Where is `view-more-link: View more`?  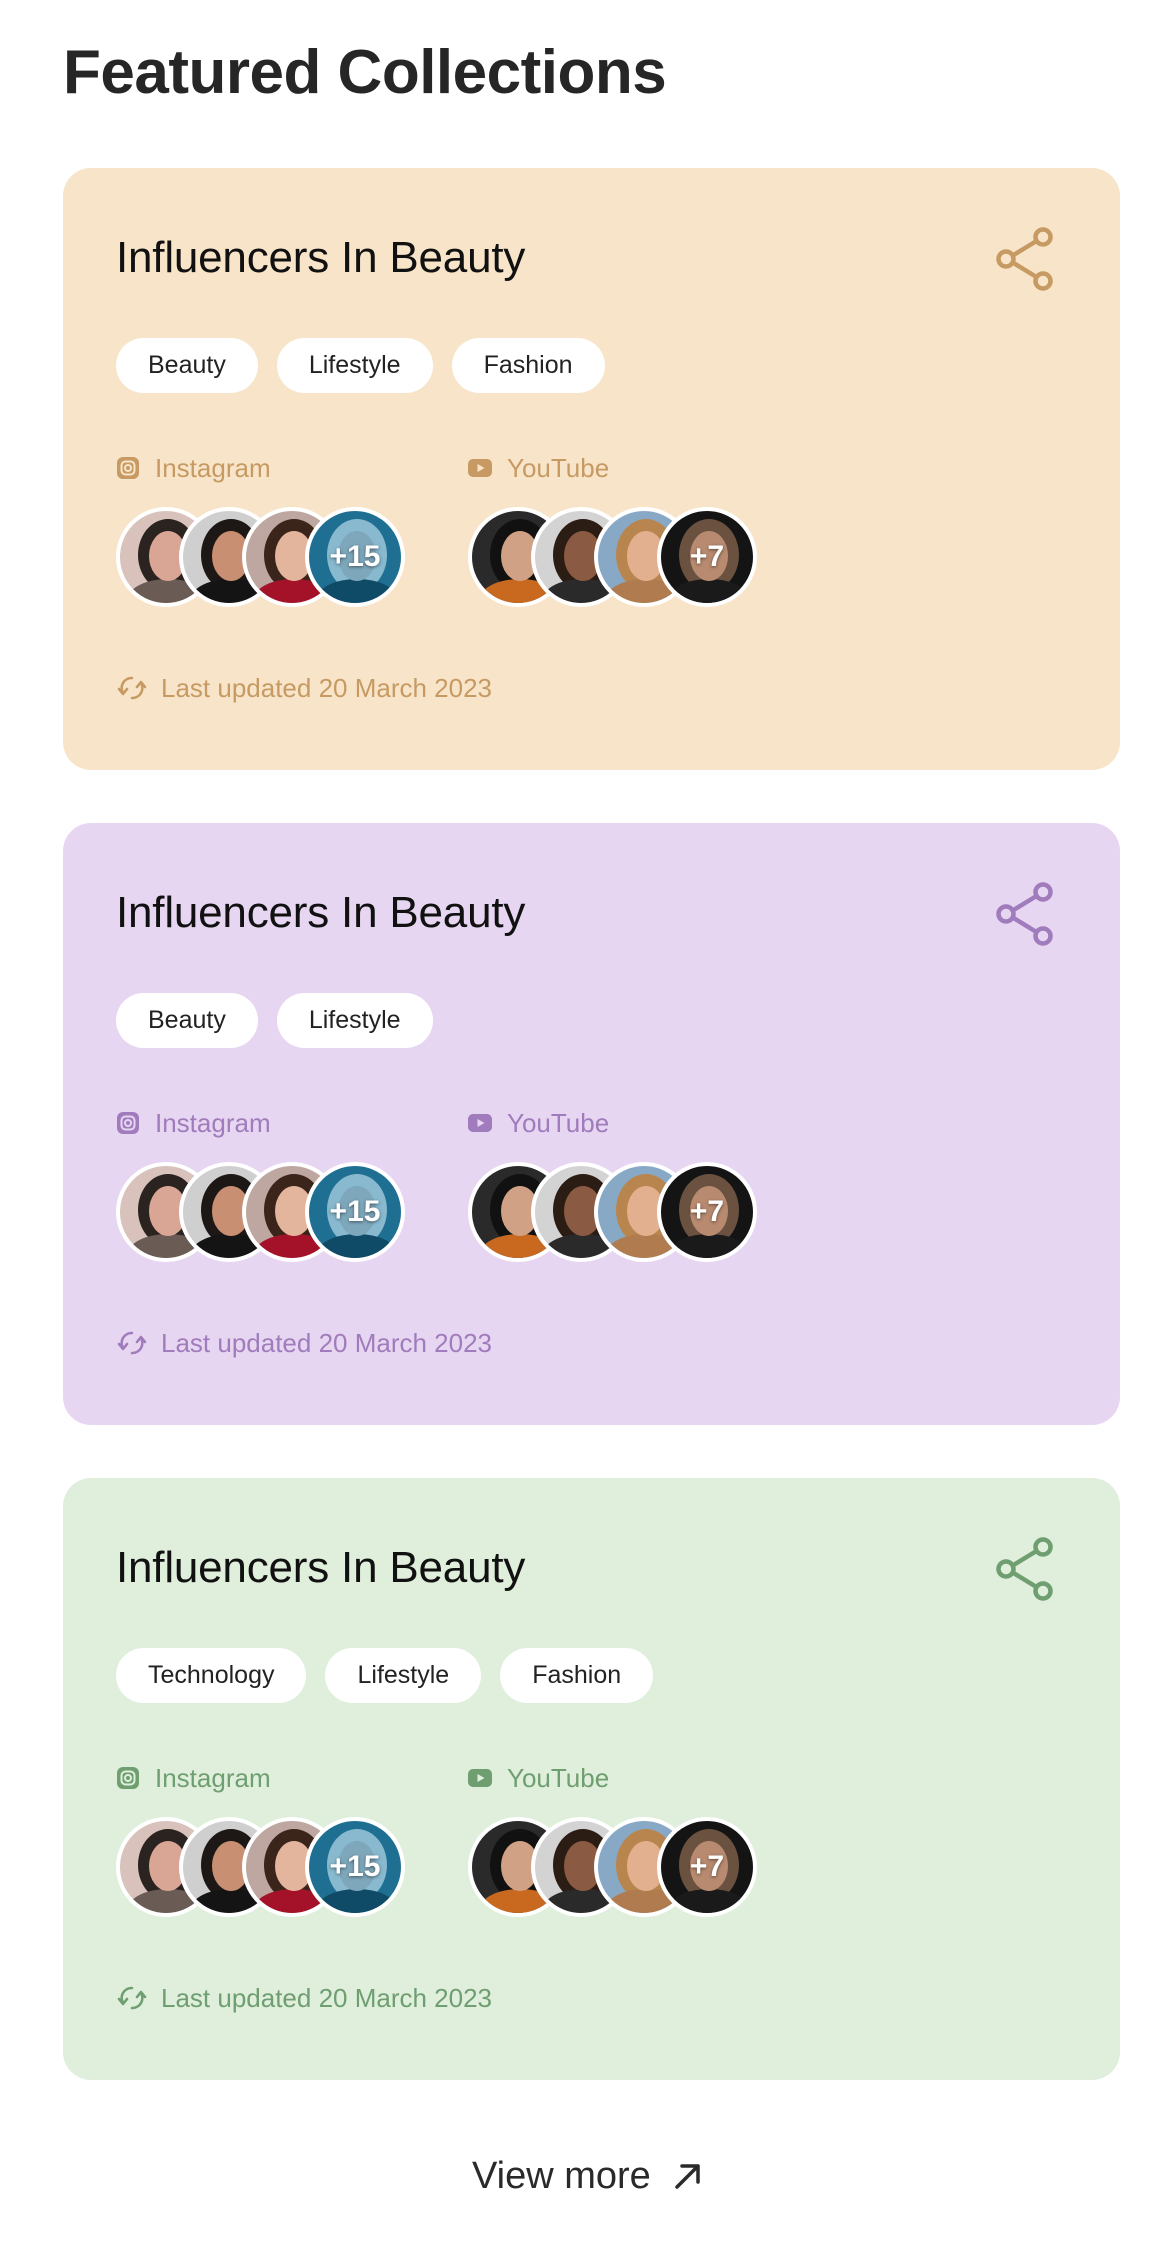 view-more-link: View more is located at coordinates (588, 2176).